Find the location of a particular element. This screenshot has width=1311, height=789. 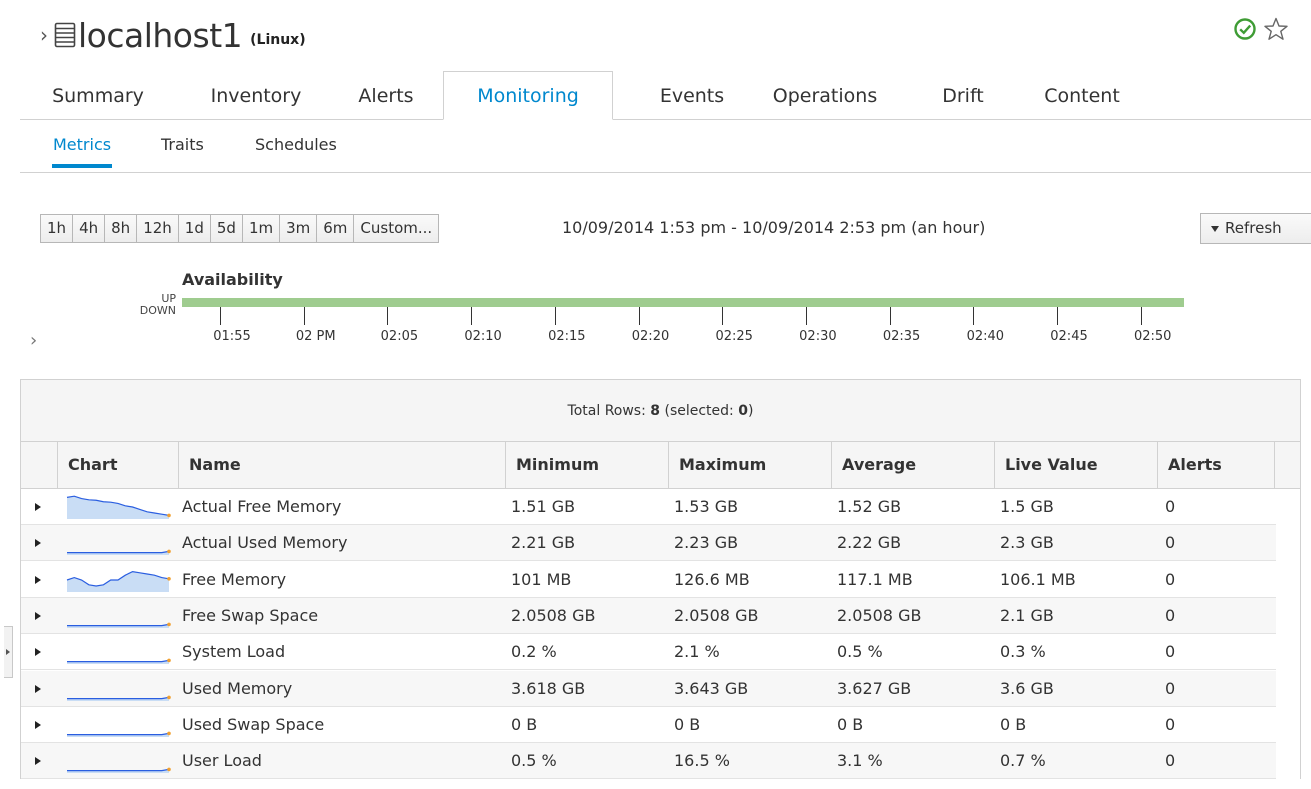

tab-content: Content is located at coordinates (1082, 96).